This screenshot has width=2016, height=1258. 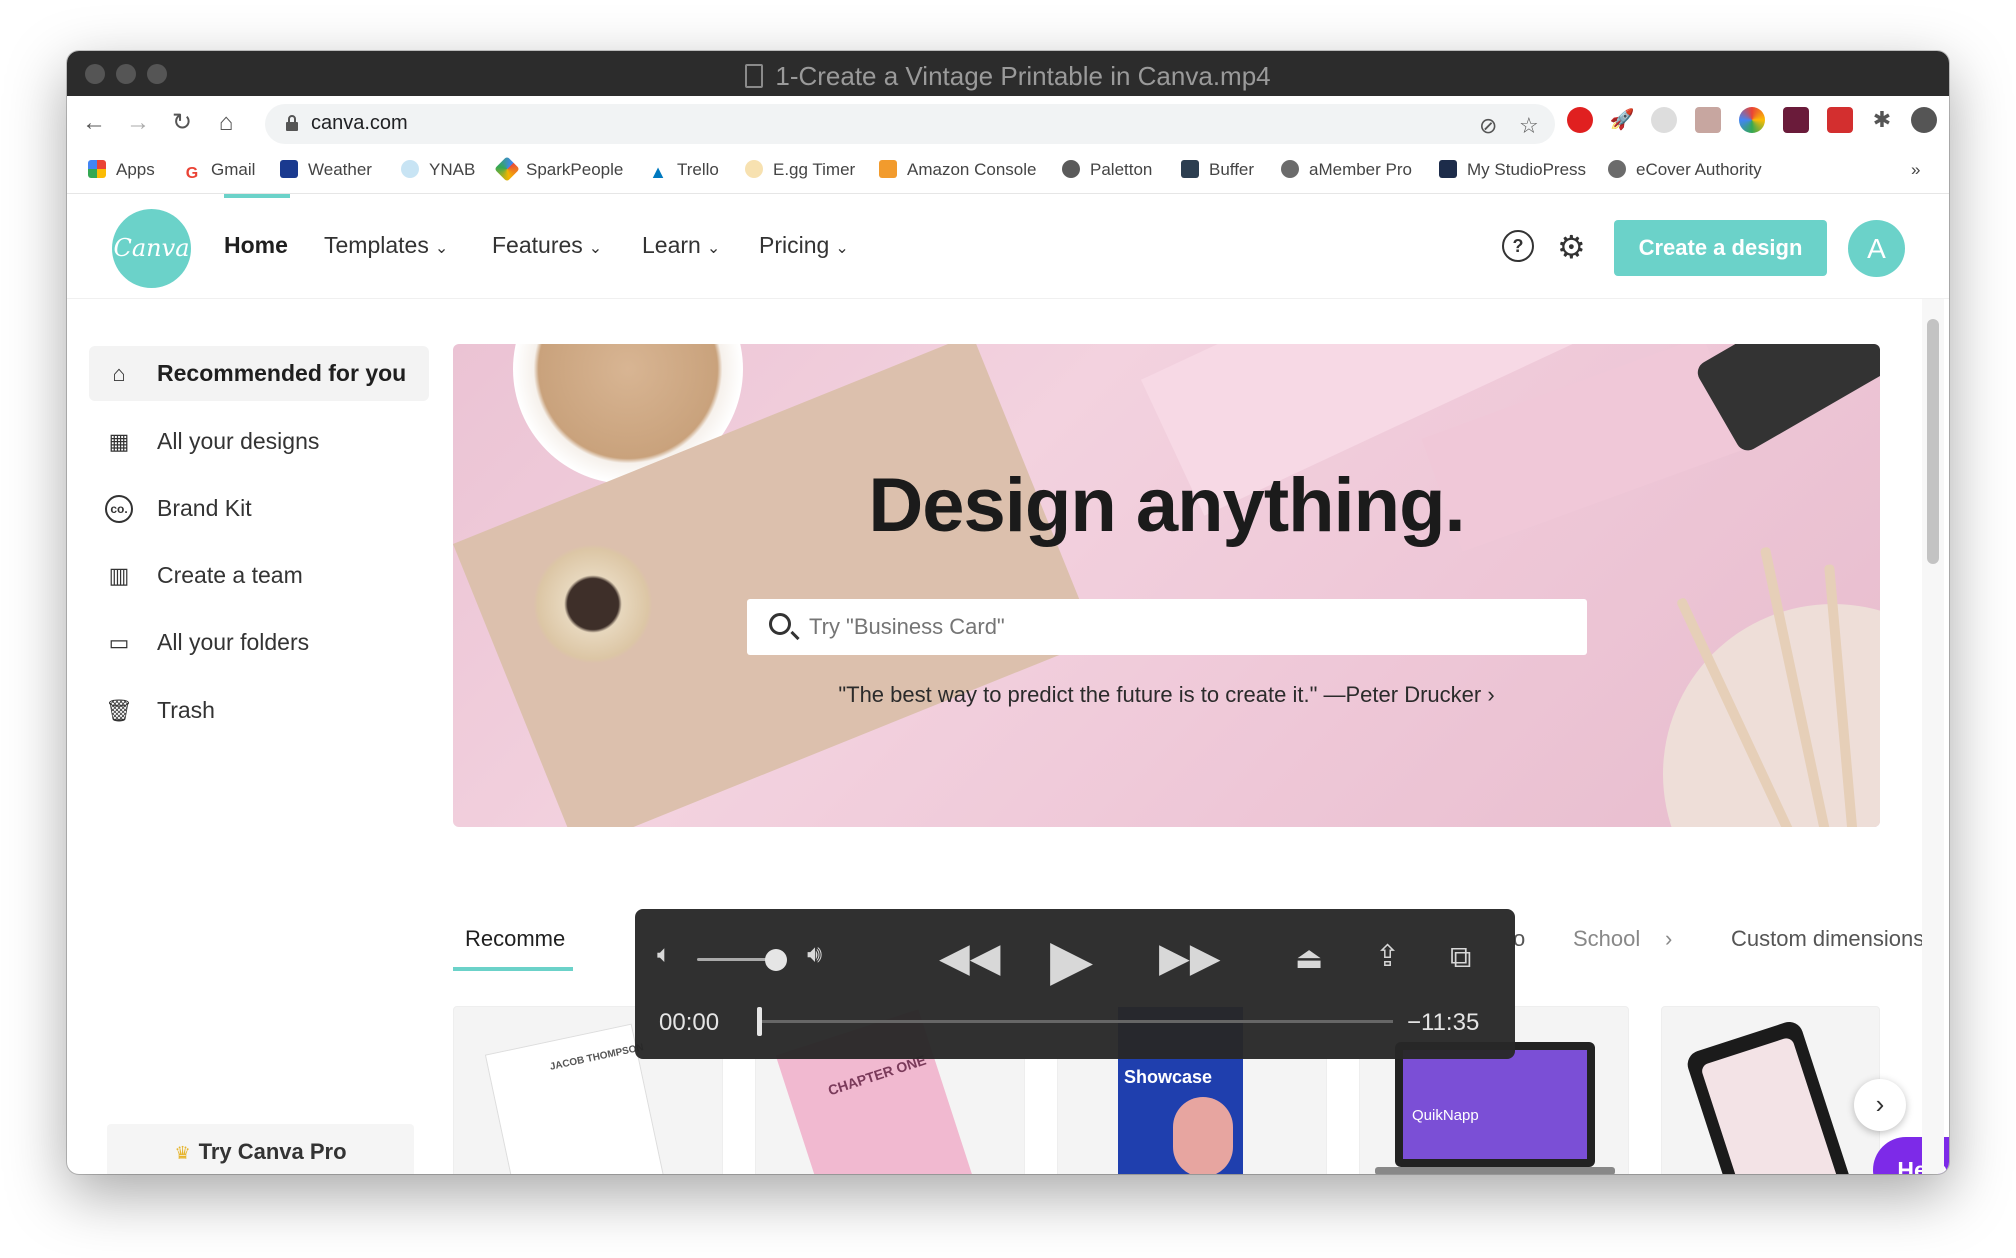 I want to click on picture-in-picture-icon: ⧉, so click(x=1460, y=958).